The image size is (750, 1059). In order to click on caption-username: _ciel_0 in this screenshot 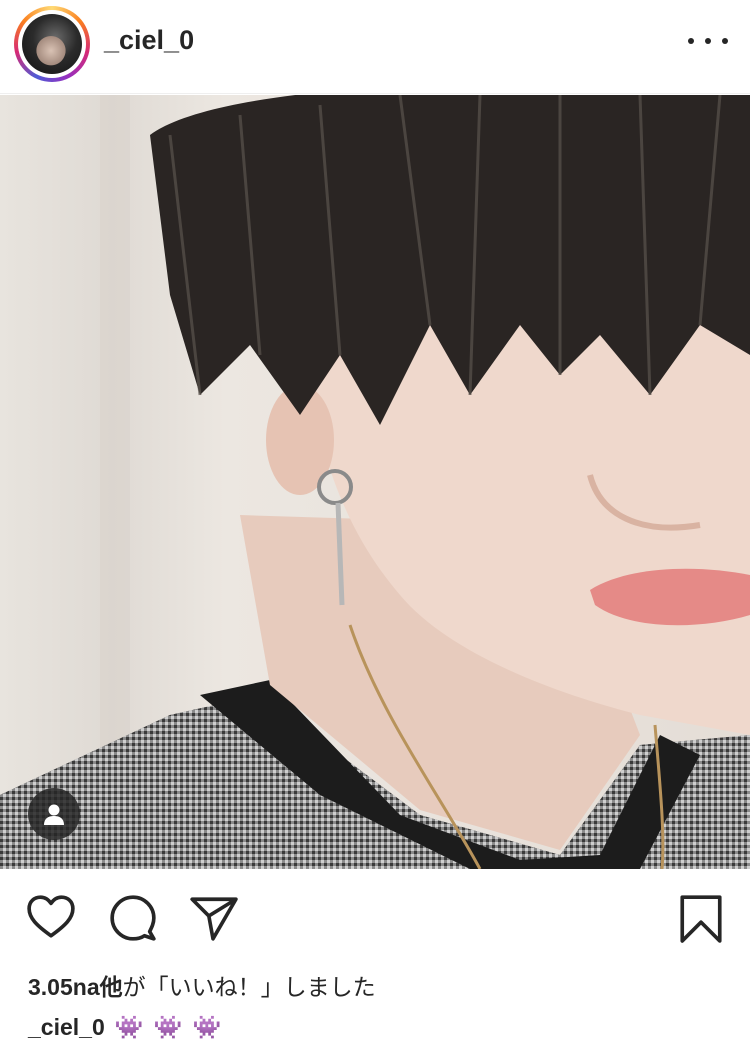, I will do `click(66, 1027)`.